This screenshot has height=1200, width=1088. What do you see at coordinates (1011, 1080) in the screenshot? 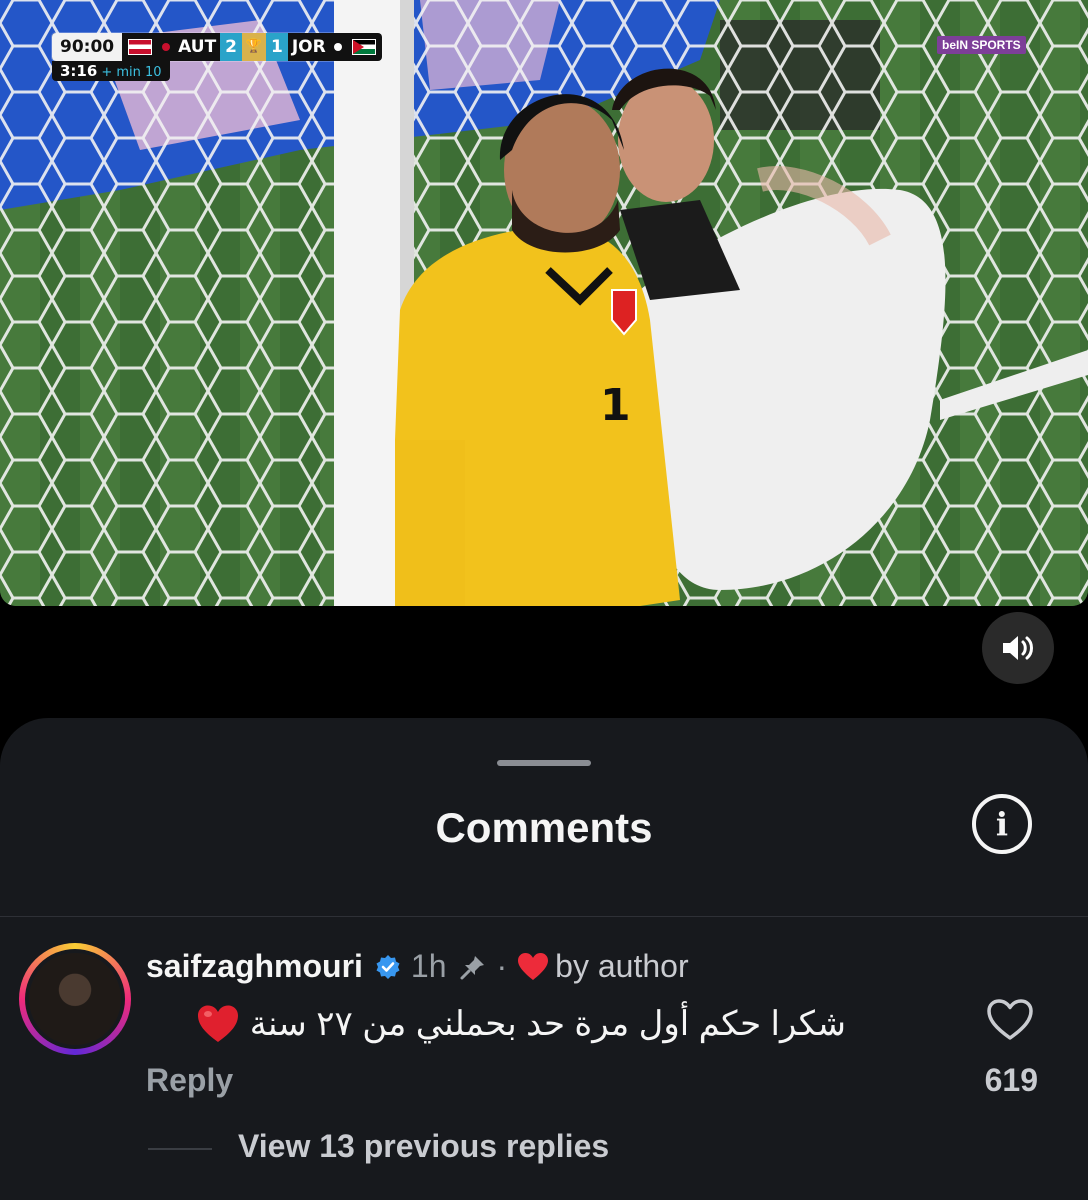
I see `like-count: 619` at bounding box center [1011, 1080].